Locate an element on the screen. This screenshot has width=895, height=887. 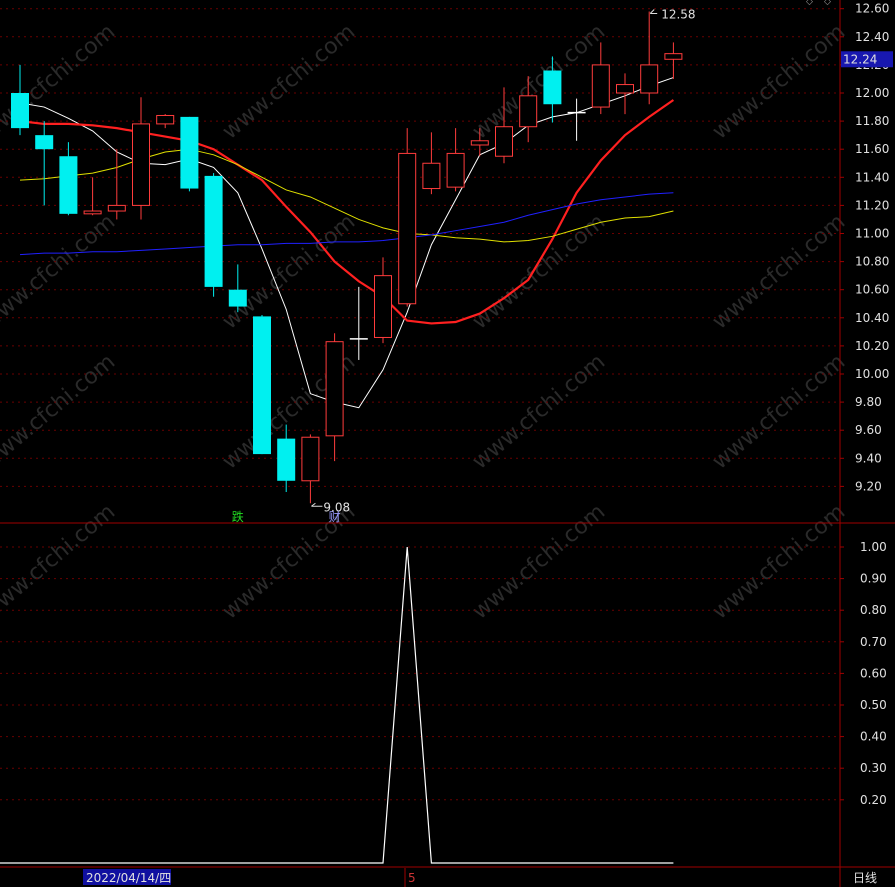
current-price-label: 12.24 is located at coordinates (860, 59).